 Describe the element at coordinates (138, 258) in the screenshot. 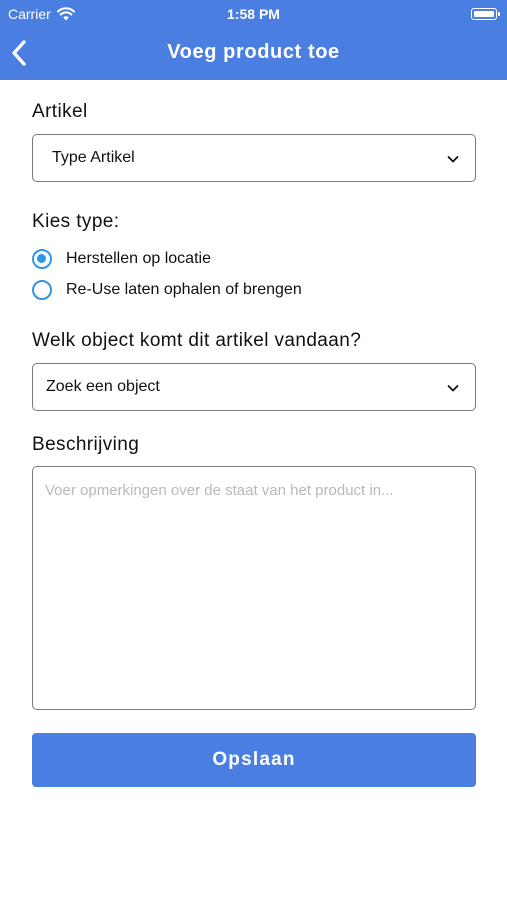

I see `radio-option-label: Herstellen op locatie` at that location.